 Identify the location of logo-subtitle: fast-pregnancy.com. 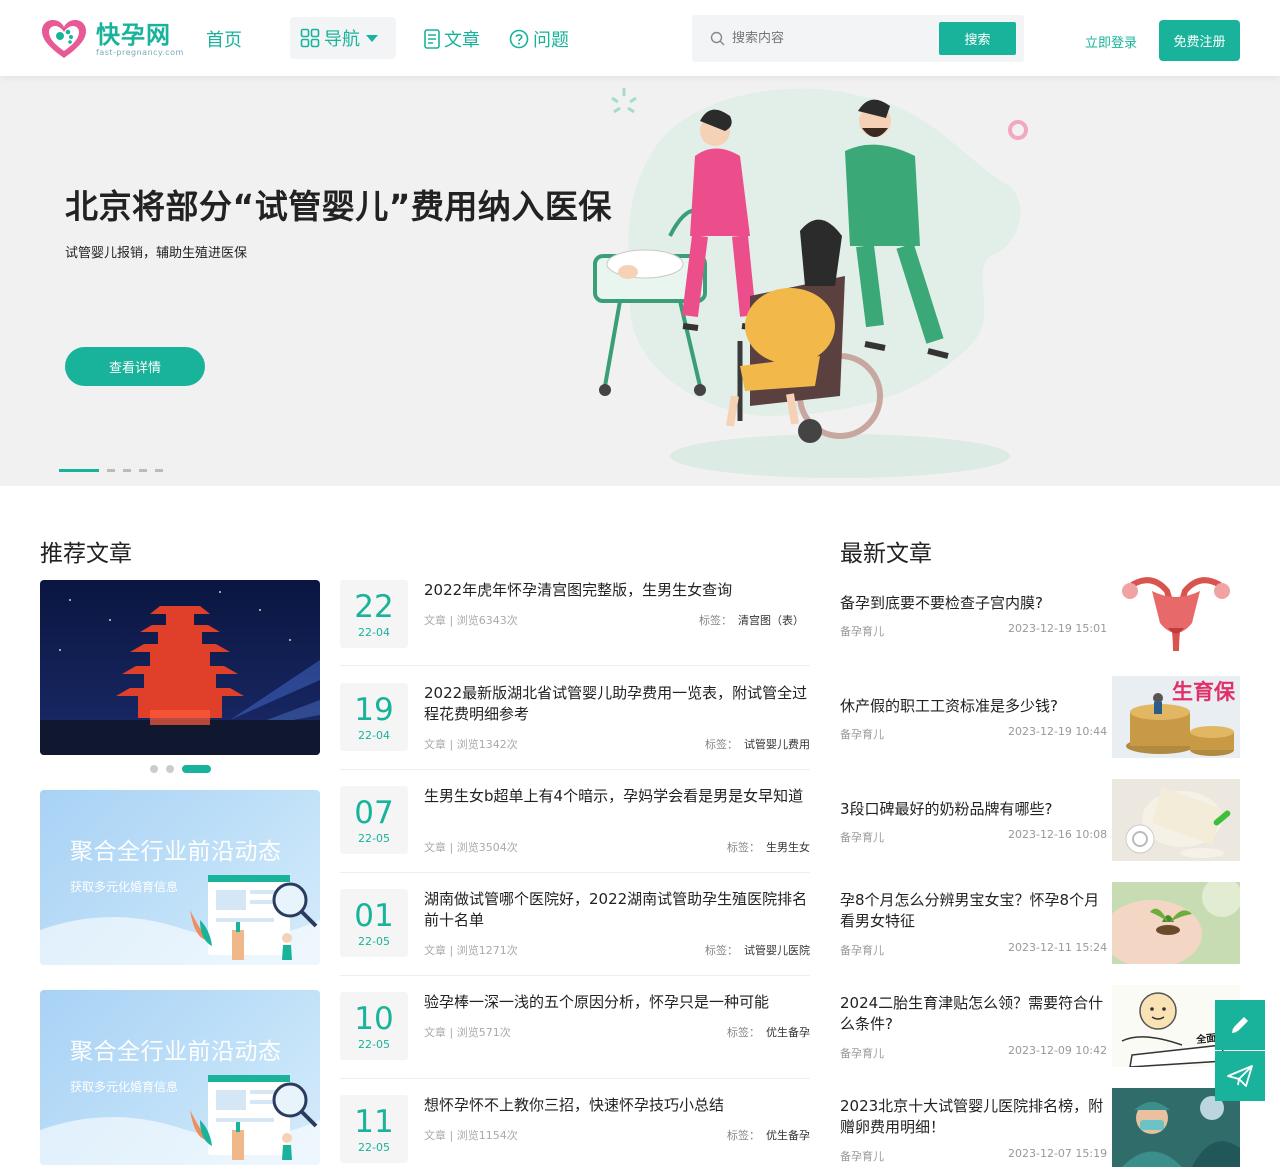
(140, 52).